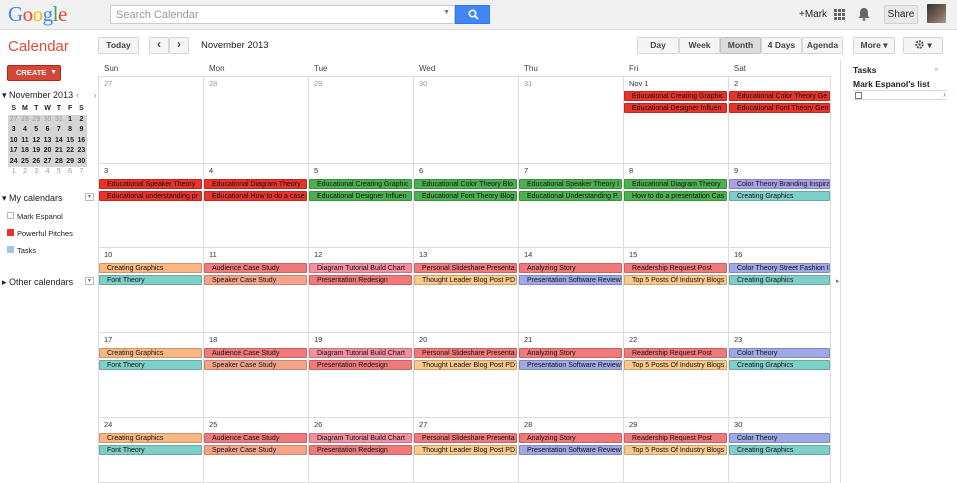  Describe the element at coordinates (25, 151) in the screenshot. I see `mini-day: 18` at that location.